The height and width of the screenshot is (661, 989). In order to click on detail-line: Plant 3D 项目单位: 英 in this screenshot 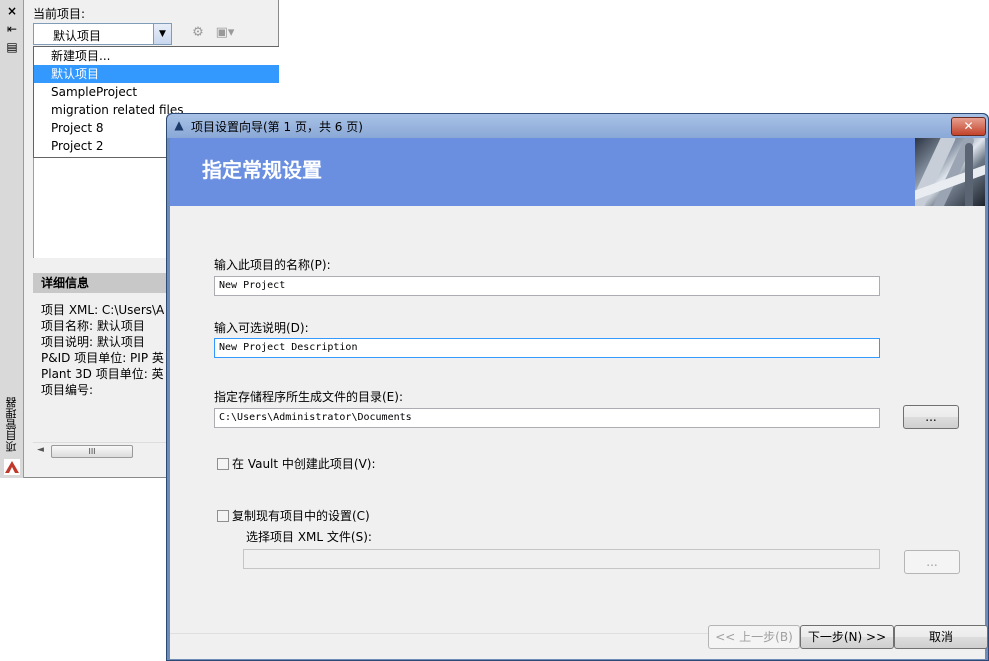, I will do `click(102, 374)`.